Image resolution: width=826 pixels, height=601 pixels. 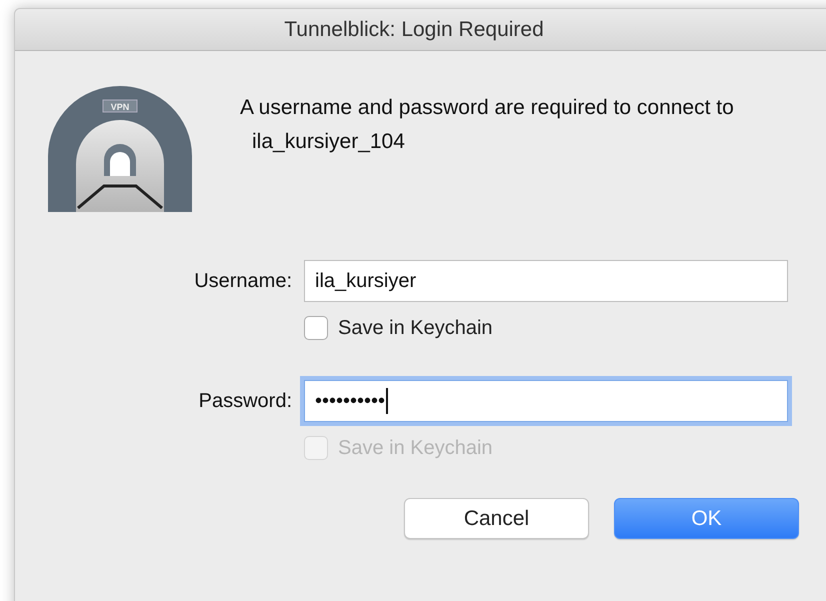 I want to click on save-checkbox: Save in Keychain, so click(x=398, y=328).